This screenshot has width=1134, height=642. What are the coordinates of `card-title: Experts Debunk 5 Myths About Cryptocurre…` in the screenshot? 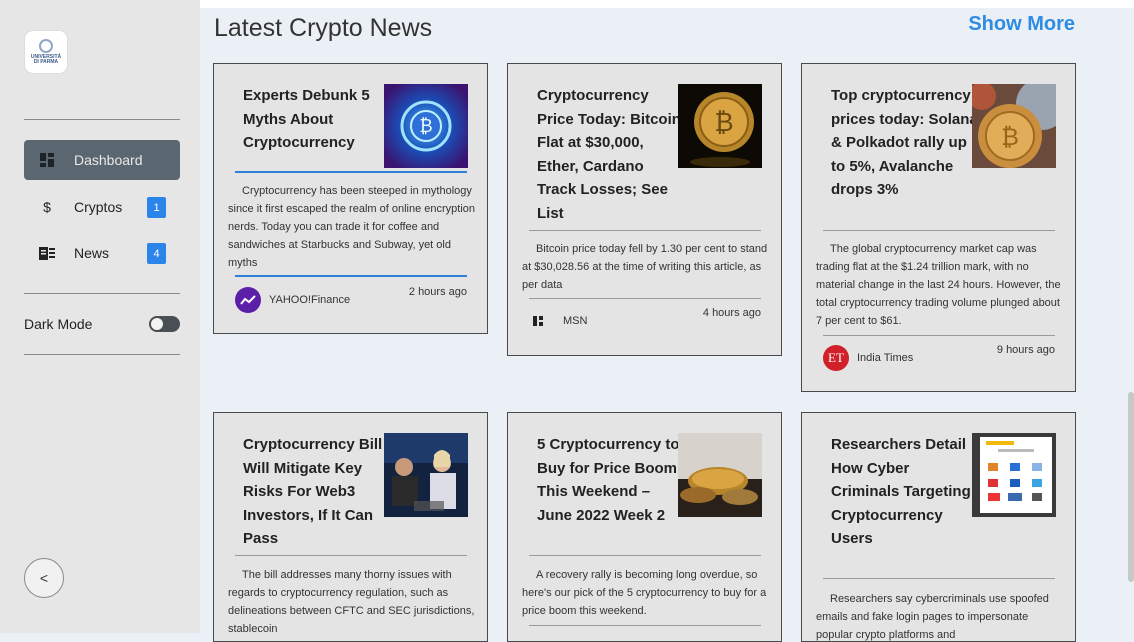 It's located at (317, 119).